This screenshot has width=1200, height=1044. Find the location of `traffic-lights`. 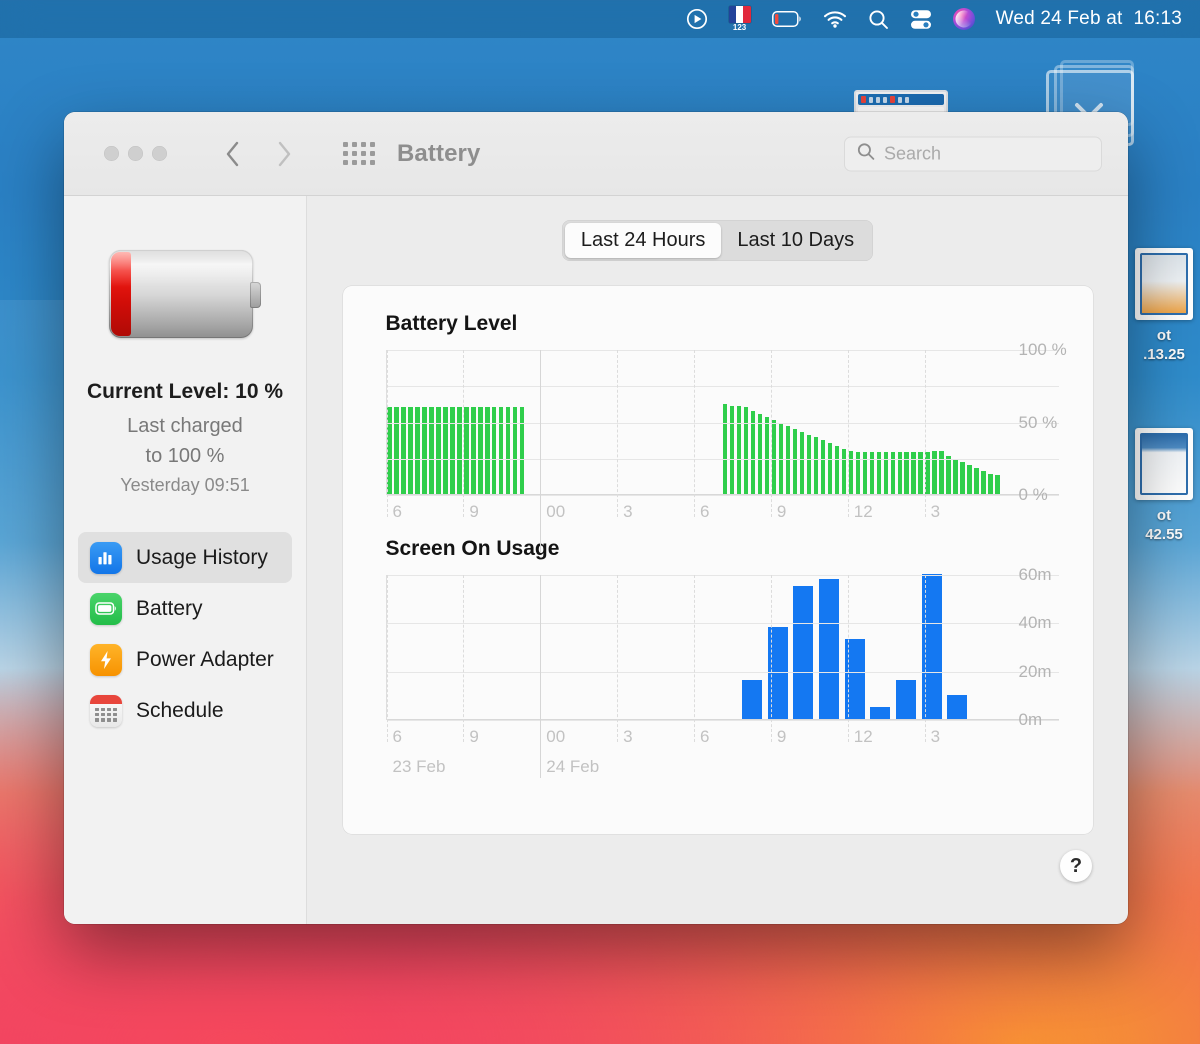

traffic-lights is located at coordinates (135, 153).